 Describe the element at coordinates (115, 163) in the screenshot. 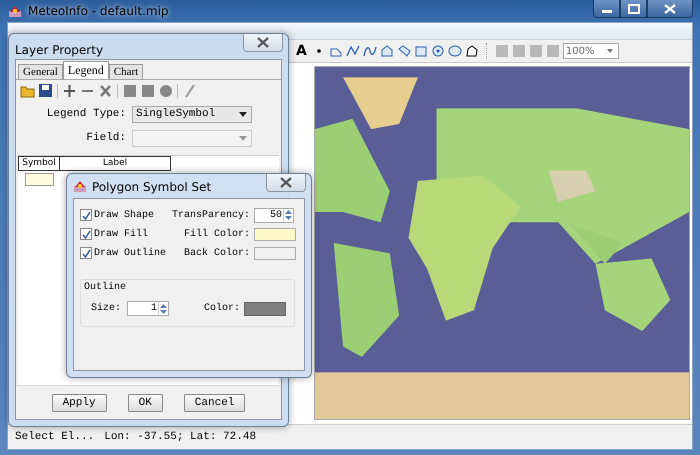

I see `column-header: Label` at that location.